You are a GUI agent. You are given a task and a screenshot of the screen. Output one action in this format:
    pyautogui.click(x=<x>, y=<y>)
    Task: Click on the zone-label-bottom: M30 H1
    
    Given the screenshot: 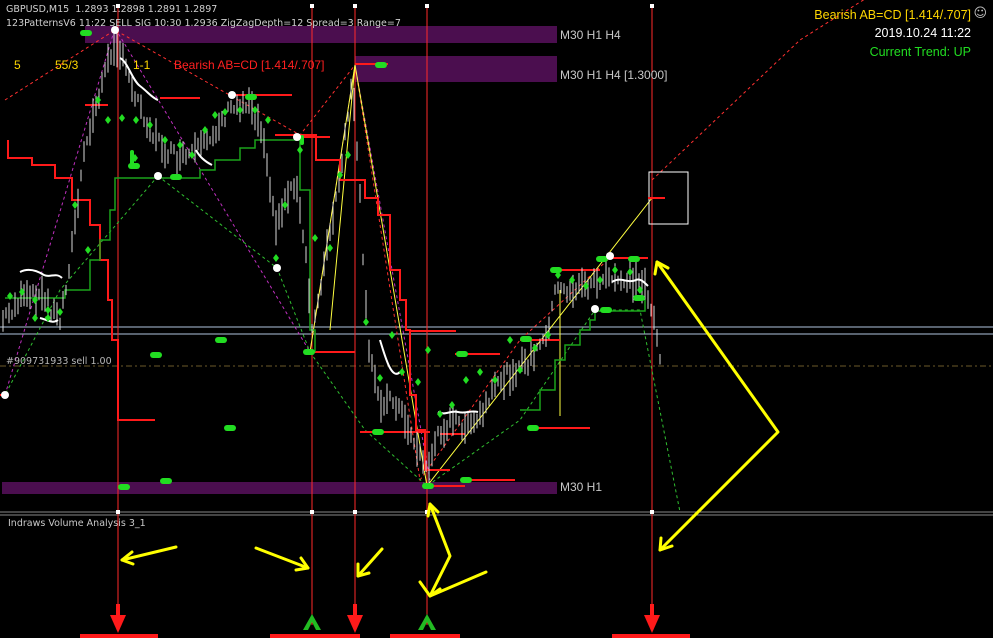 What is the action you would take?
    pyautogui.click(x=581, y=487)
    